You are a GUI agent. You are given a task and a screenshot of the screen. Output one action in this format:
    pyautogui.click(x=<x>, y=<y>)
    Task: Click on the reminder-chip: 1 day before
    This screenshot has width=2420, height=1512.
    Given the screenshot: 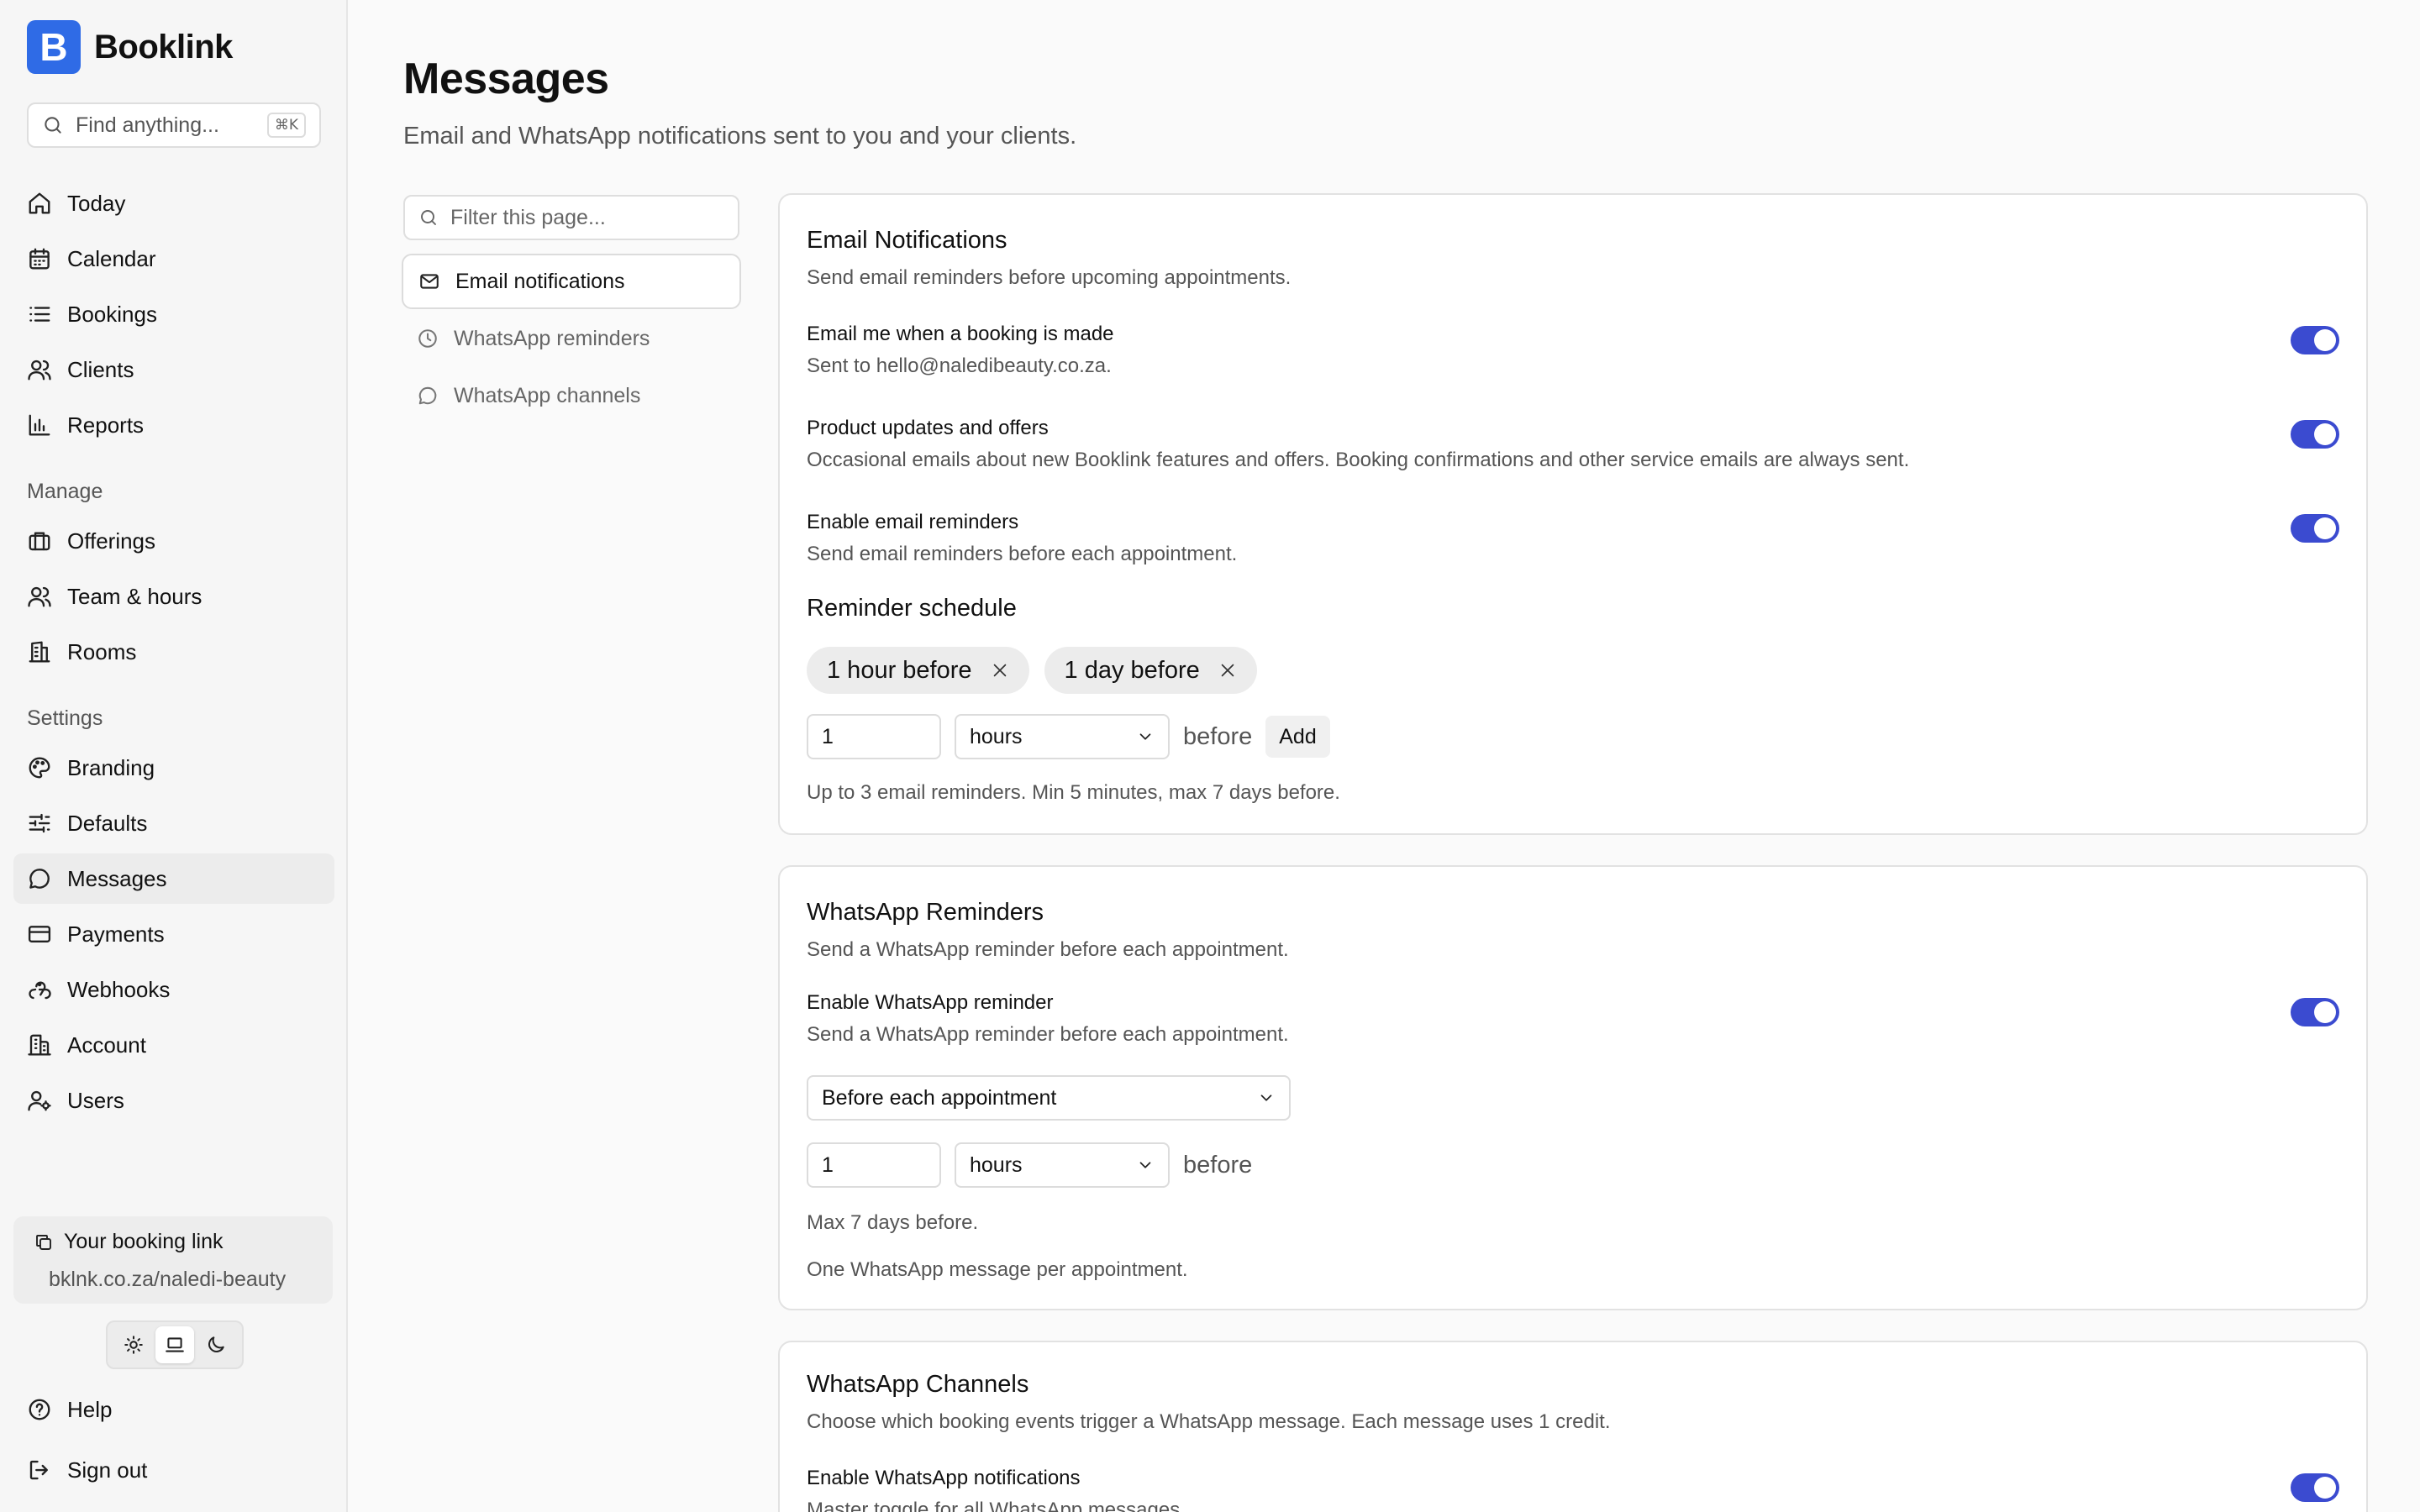 What is the action you would take?
    pyautogui.click(x=1150, y=670)
    